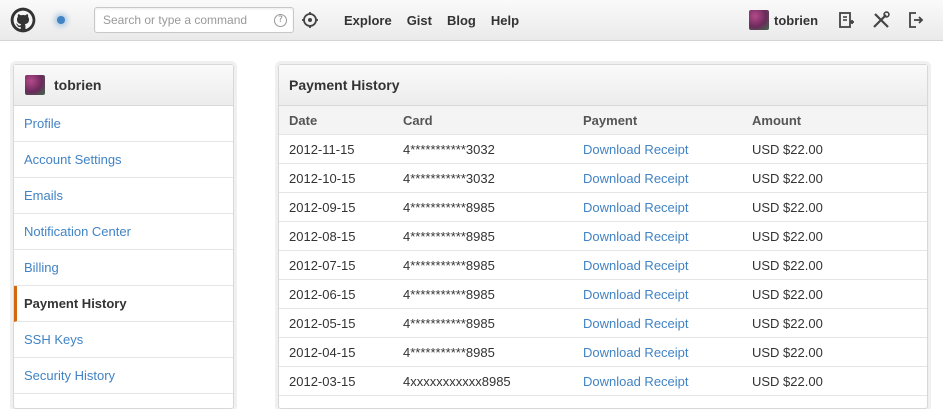 The width and height of the screenshot is (943, 409). What do you see at coordinates (78, 85) in the screenshot?
I see `sidebar-username: tobrien` at bounding box center [78, 85].